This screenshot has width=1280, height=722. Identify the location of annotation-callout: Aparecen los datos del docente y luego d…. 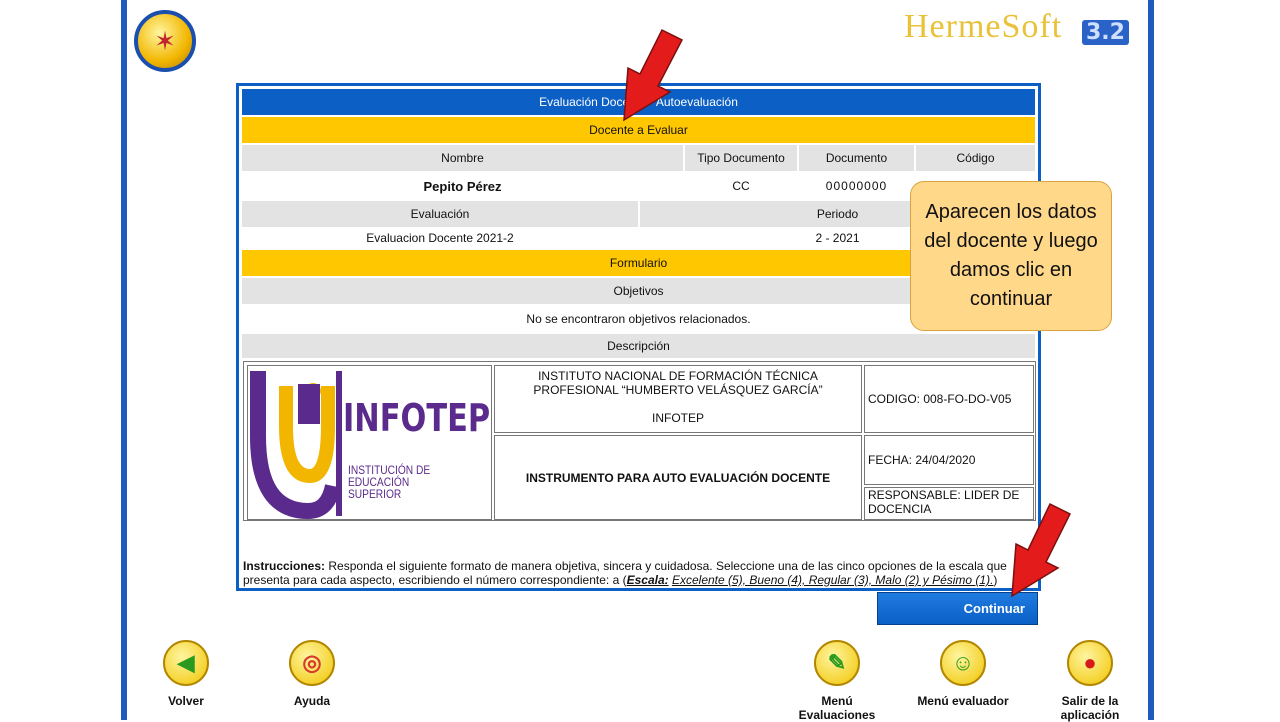
(1011, 256).